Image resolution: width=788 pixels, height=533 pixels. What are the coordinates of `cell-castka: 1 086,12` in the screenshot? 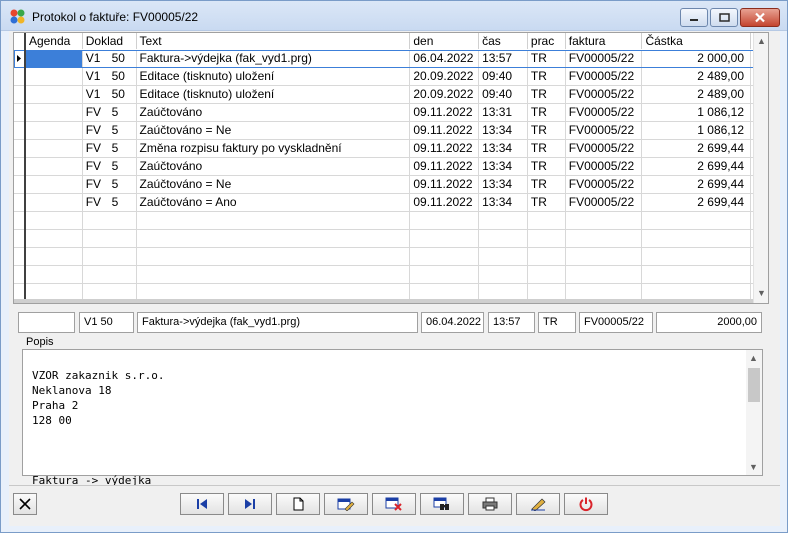 It's located at (696, 112).